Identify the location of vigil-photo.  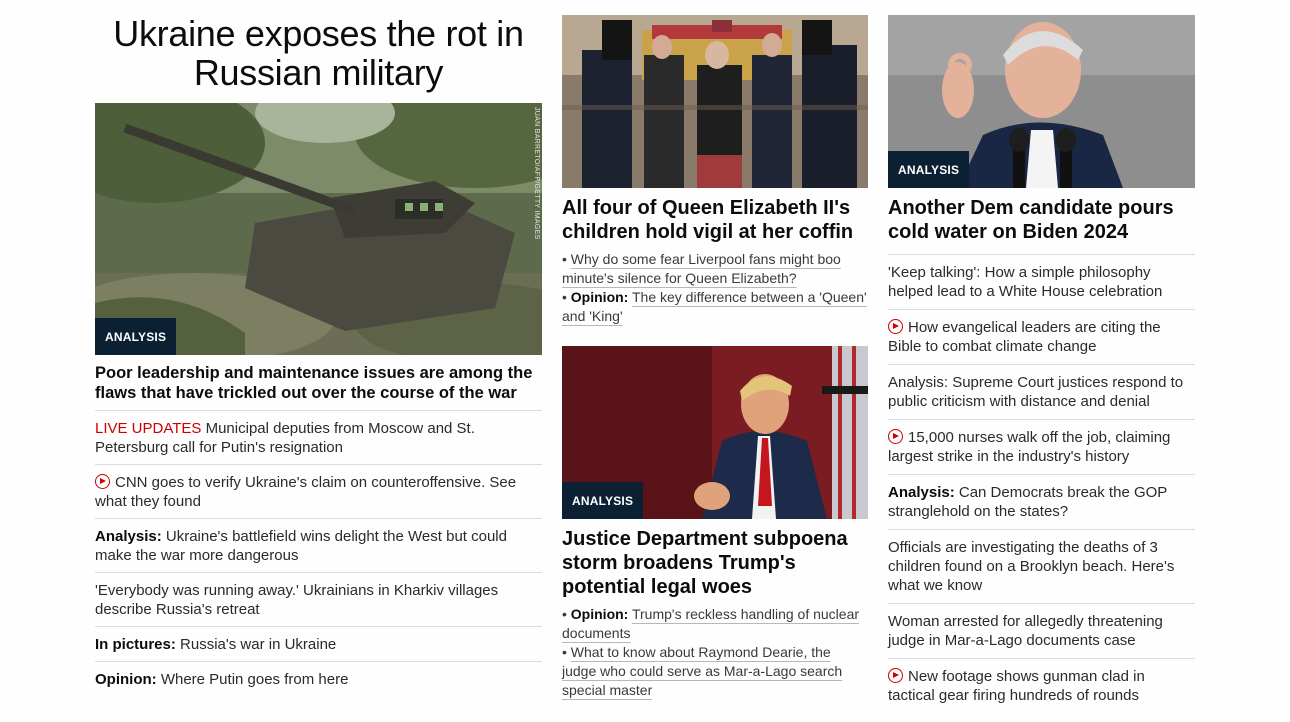
(715, 101).